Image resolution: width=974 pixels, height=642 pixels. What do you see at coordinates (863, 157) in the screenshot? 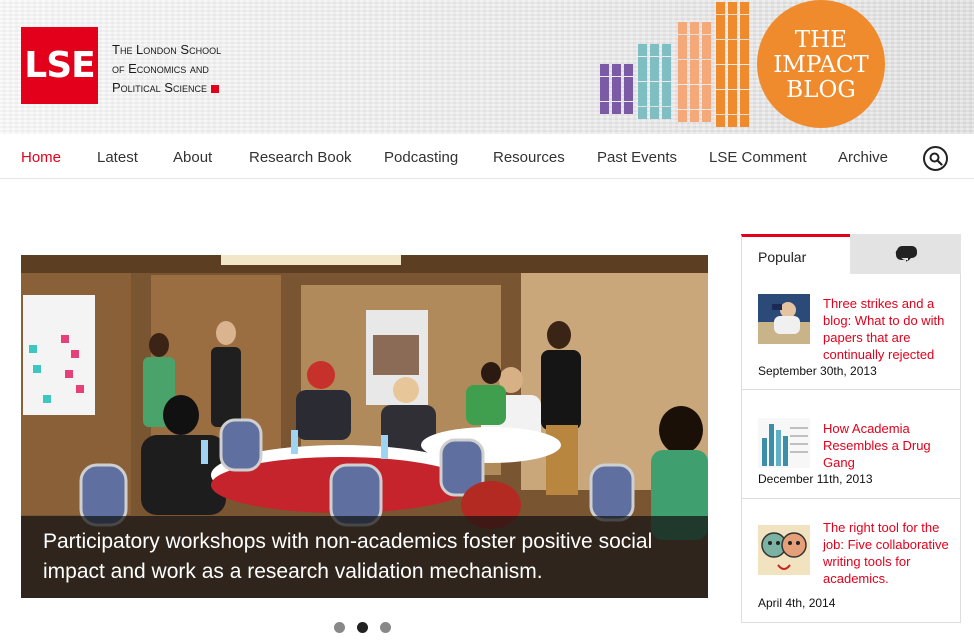
I see `nav-archive: Archive` at bounding box center [863, 157].